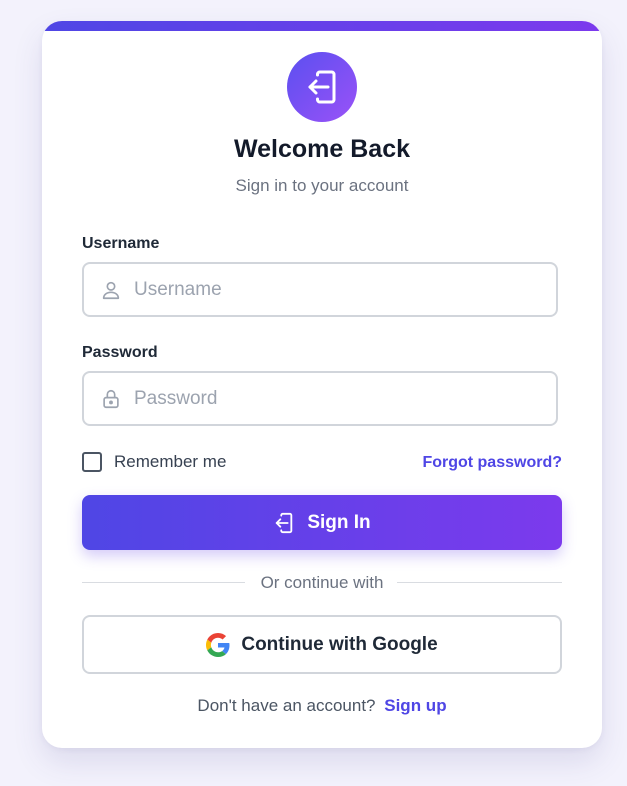  Describe the element at coordinates (170, 461) in the screenshot. I see `remember-me-label: Remember me` at that location.